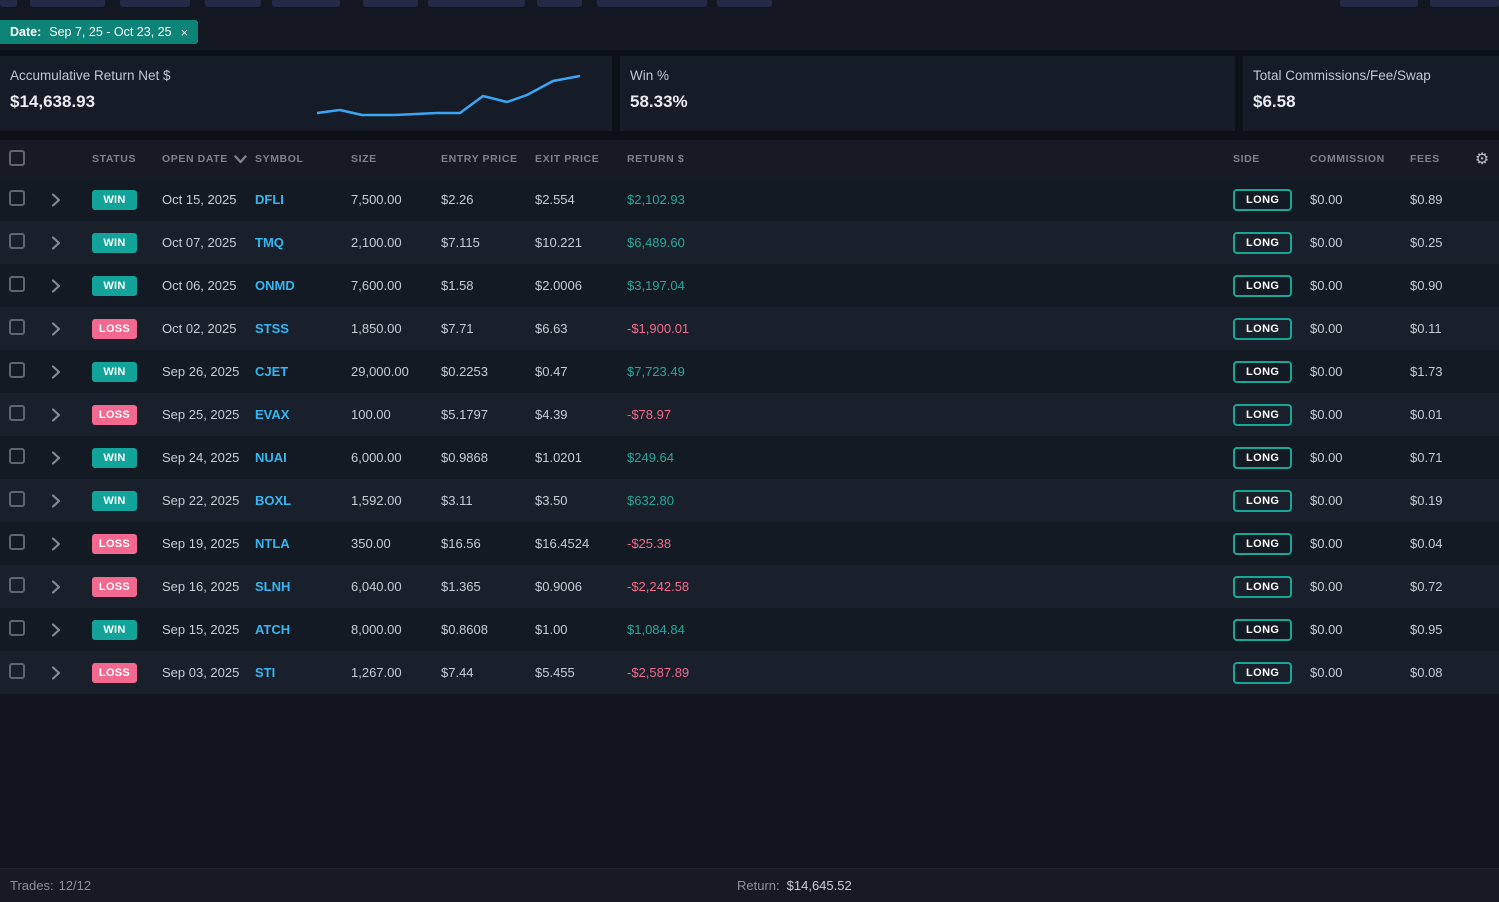  I want to click on entry-price-cell: $7.115, so click(460, 242).